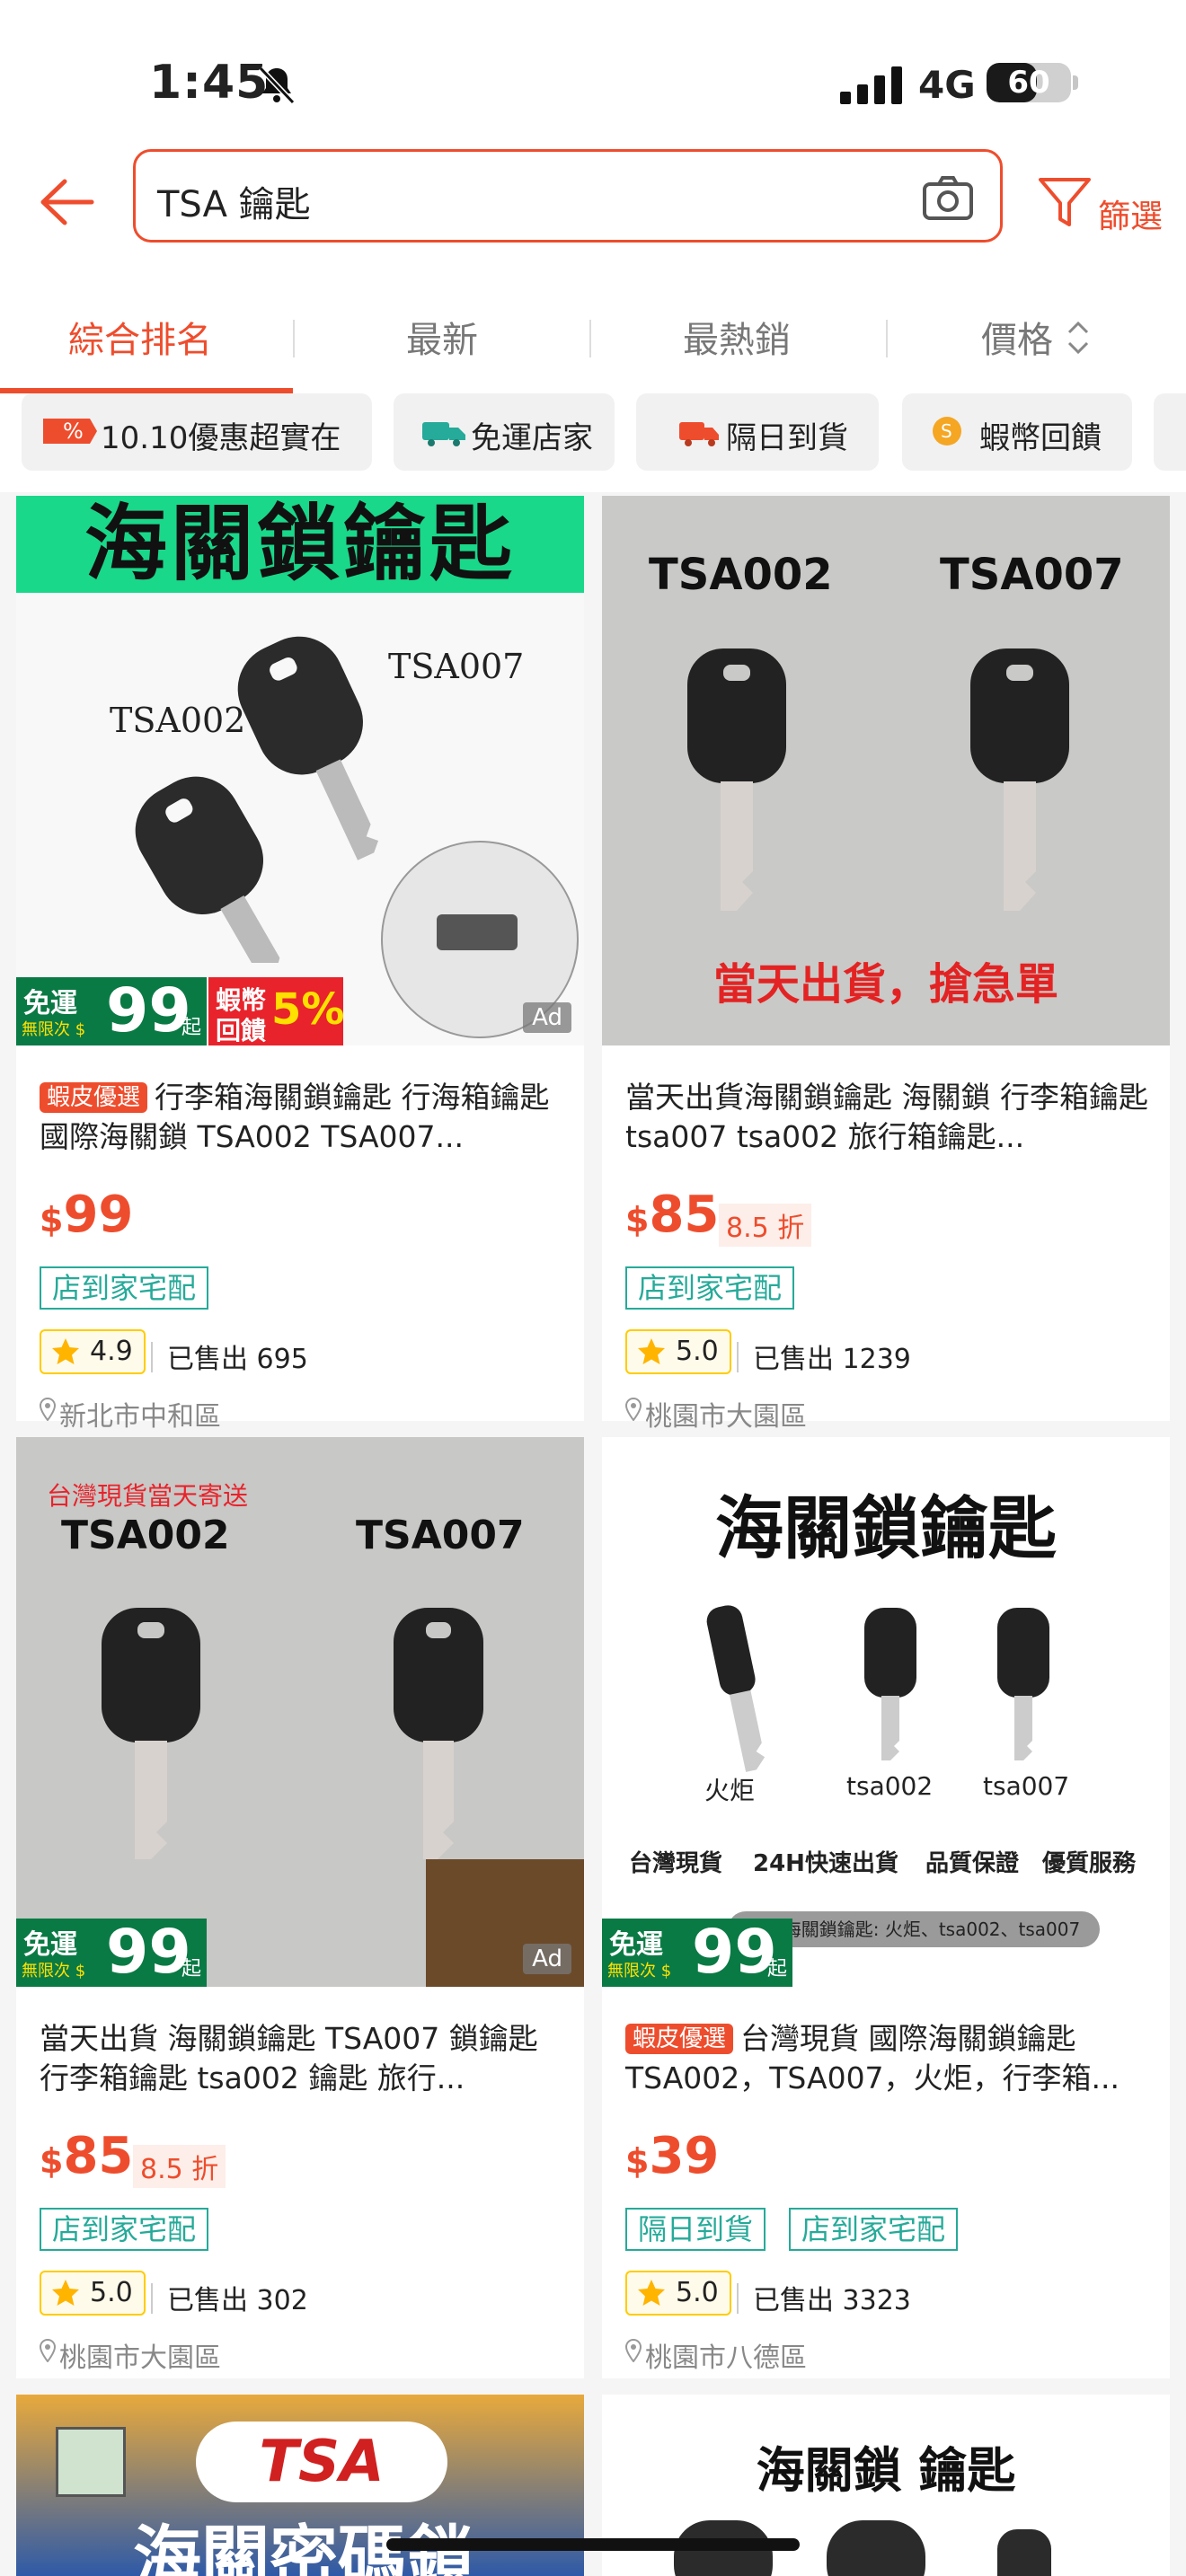 Image resolution: width=1186 pixels, height=2576 pixels. I want to click on sold-count: 已售出 695, so click(237, 1359).